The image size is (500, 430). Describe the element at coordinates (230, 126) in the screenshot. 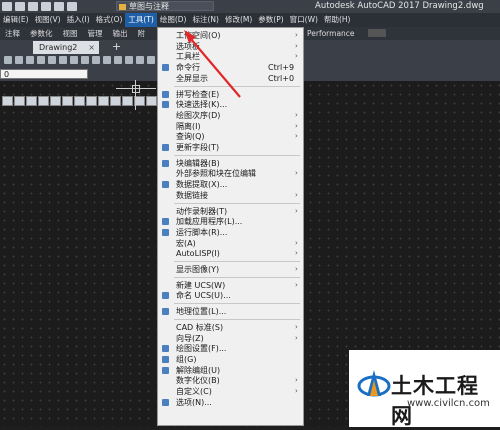

I see `tools-menu-item: 隔离(I) ›` at that location.